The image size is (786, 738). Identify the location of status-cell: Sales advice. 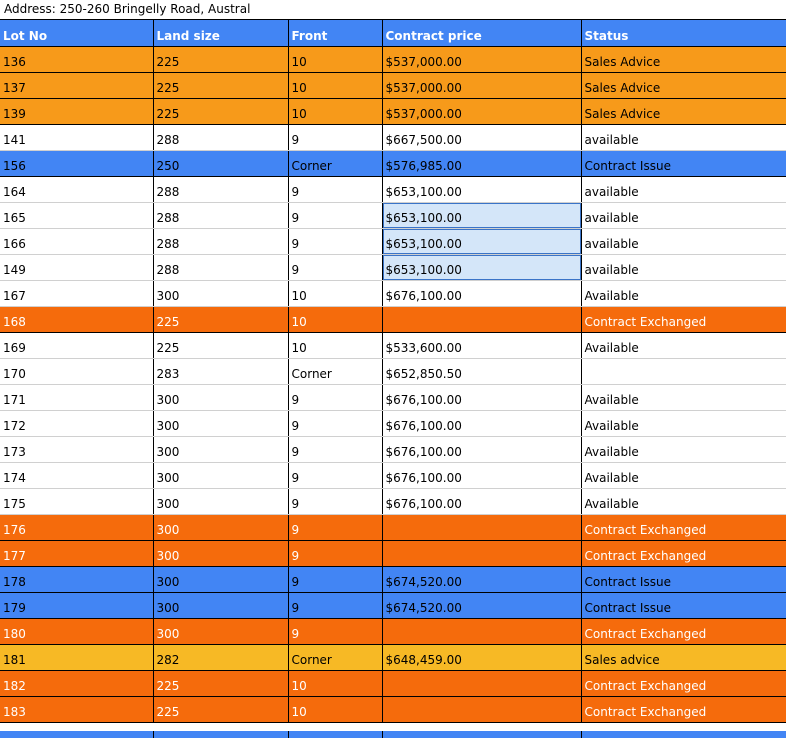
(683, 657).